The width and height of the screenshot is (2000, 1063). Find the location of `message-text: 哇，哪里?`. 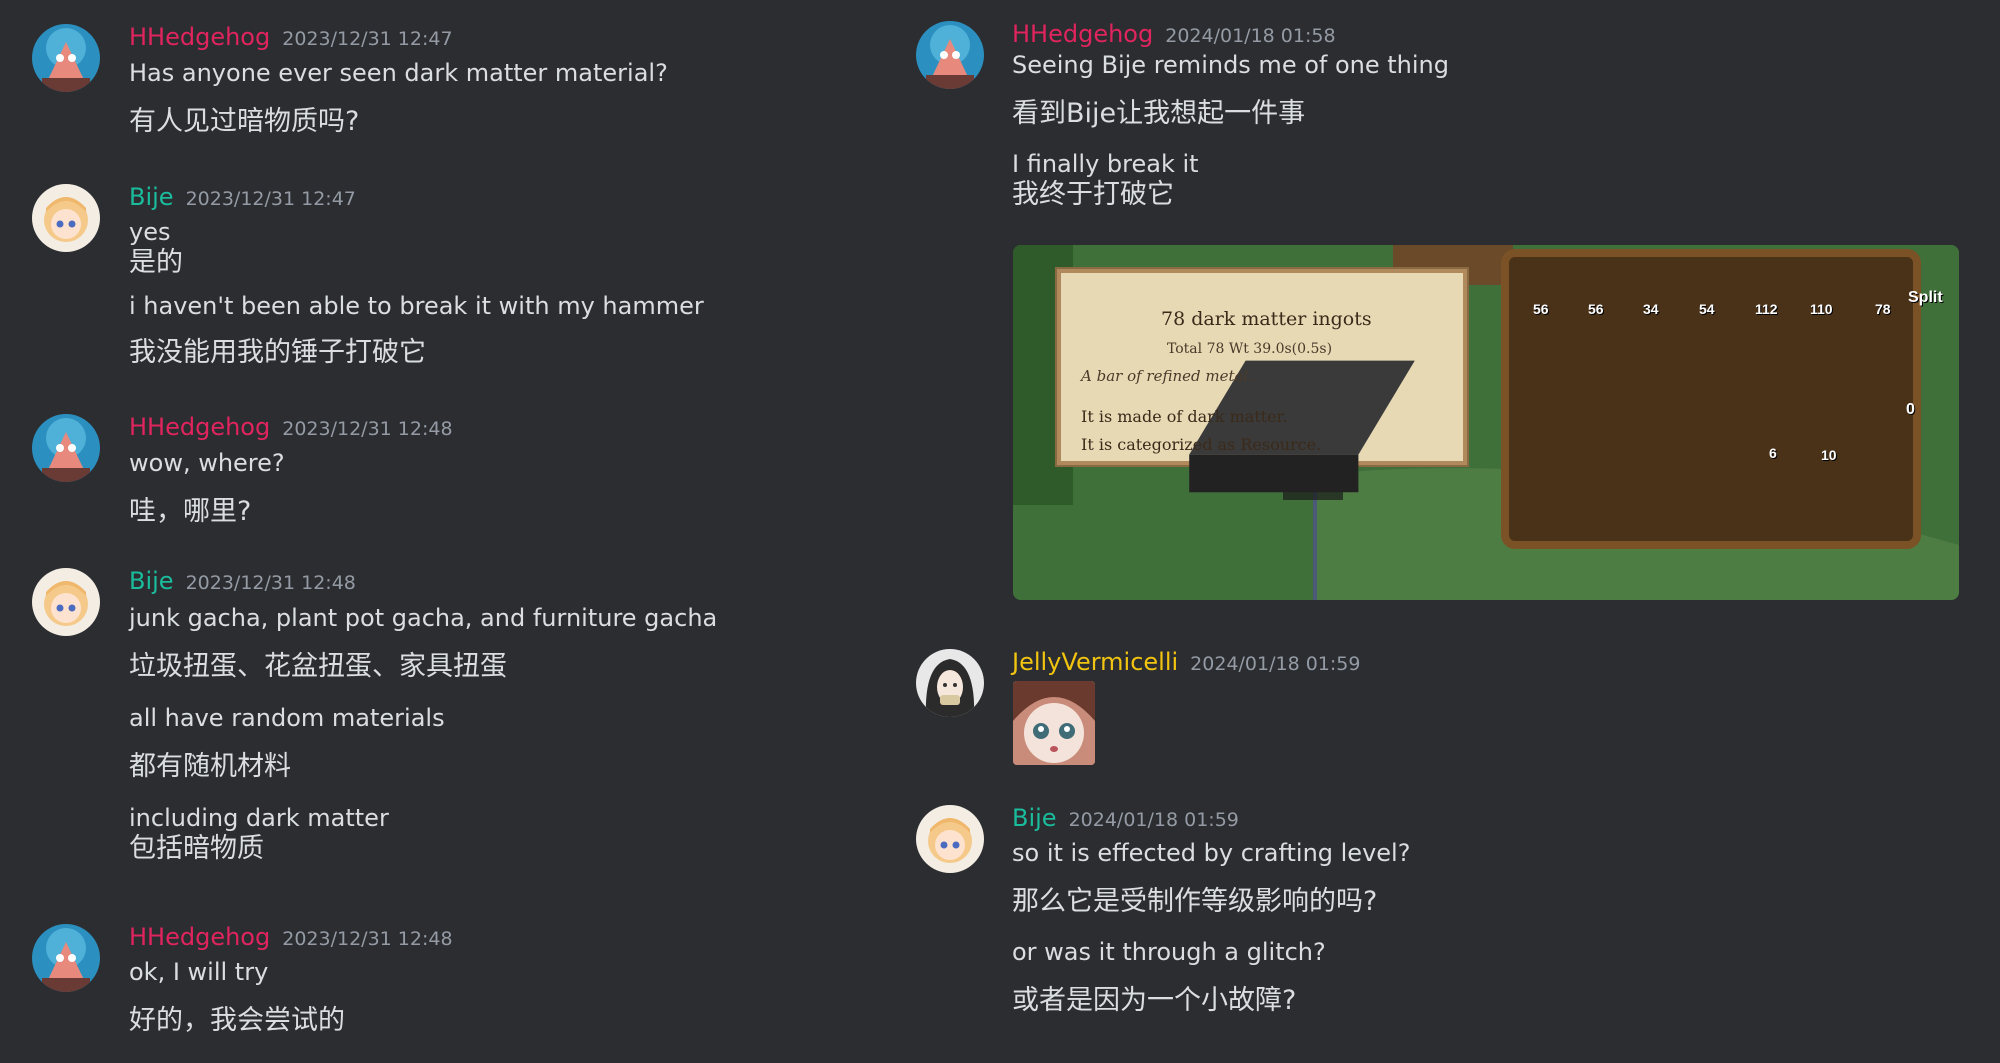

message-text: 哇，哪里? is located at coordinates (190, 511).